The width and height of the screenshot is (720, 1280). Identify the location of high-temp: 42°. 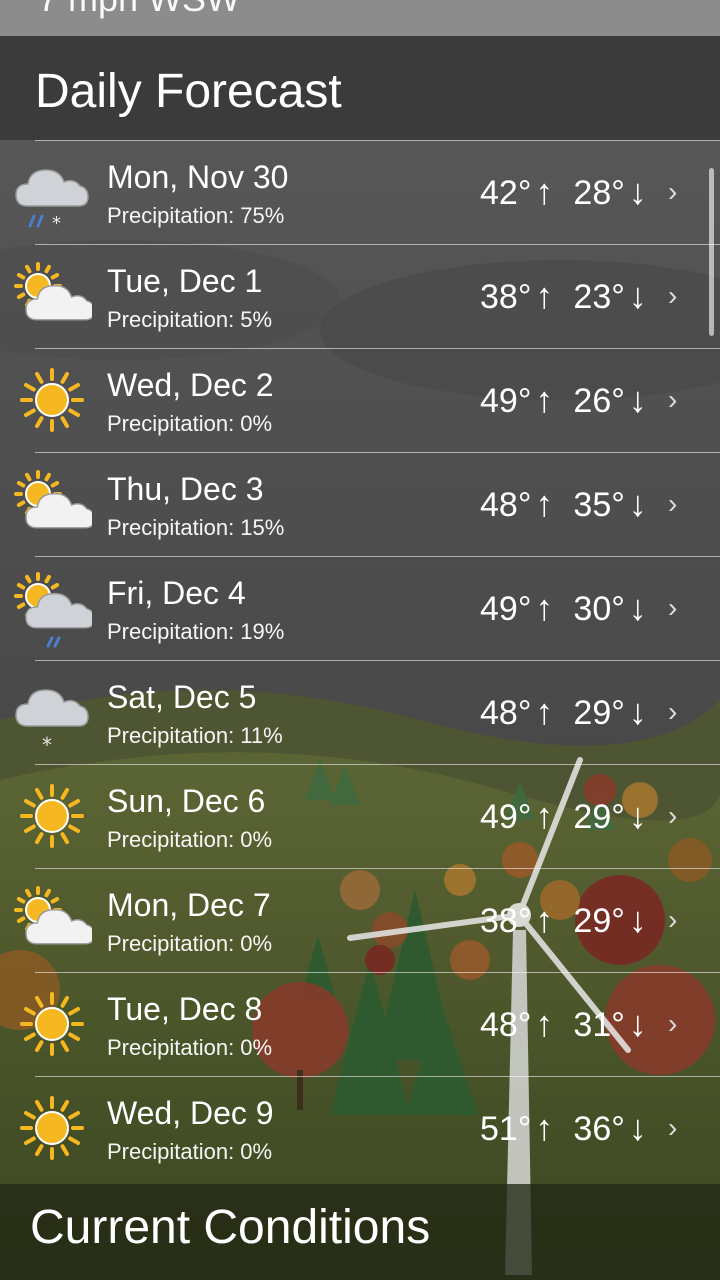
(506, 193).